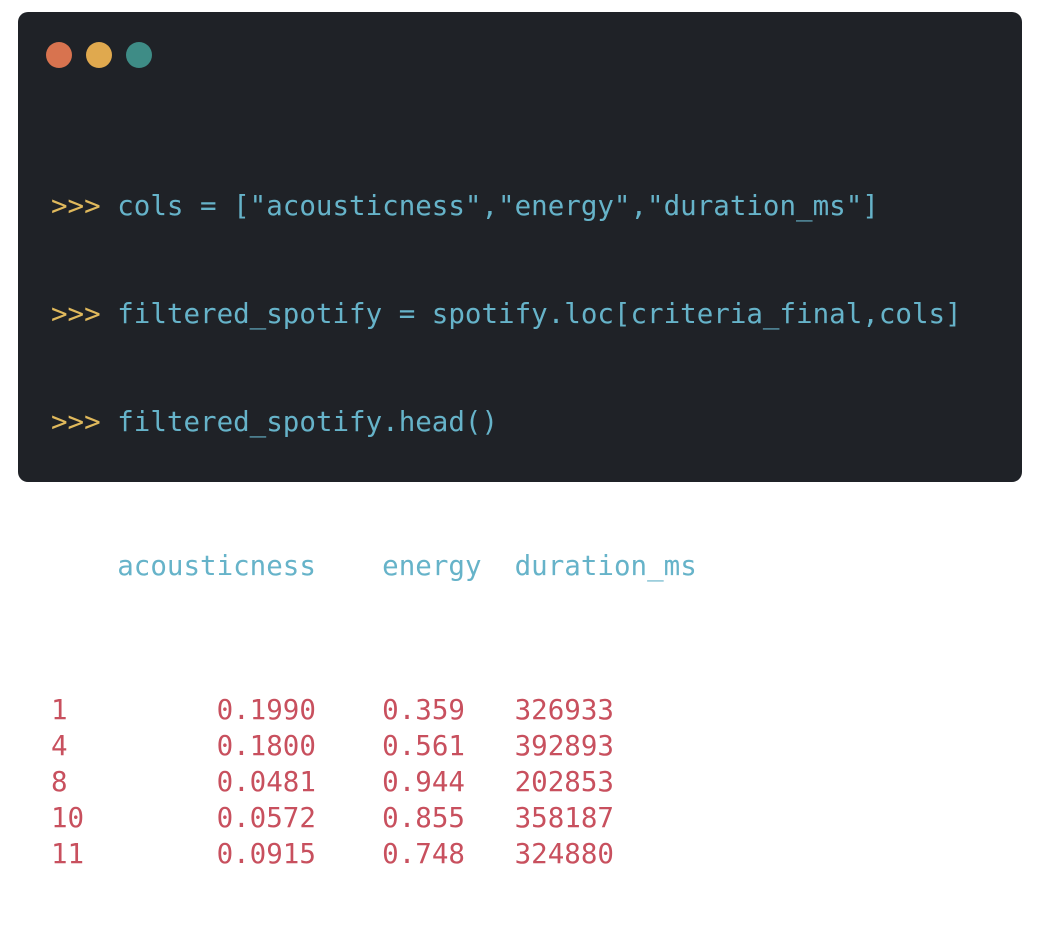 This screenshot has width=1040, height=944. What do you see at coordinates (84, 854) in the screenshot?
I see `row-index: 11` at bounding box center [84, 854].